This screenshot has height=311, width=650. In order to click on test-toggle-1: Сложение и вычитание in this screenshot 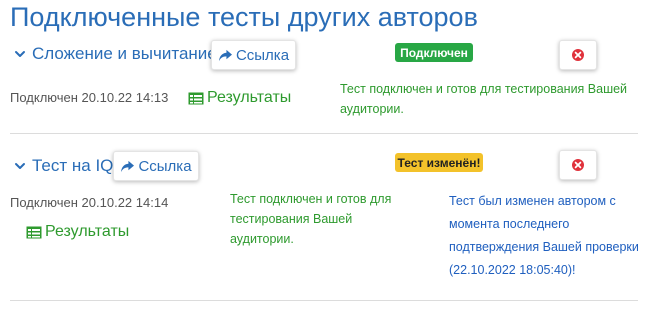, I will do `click(115, 54)`.